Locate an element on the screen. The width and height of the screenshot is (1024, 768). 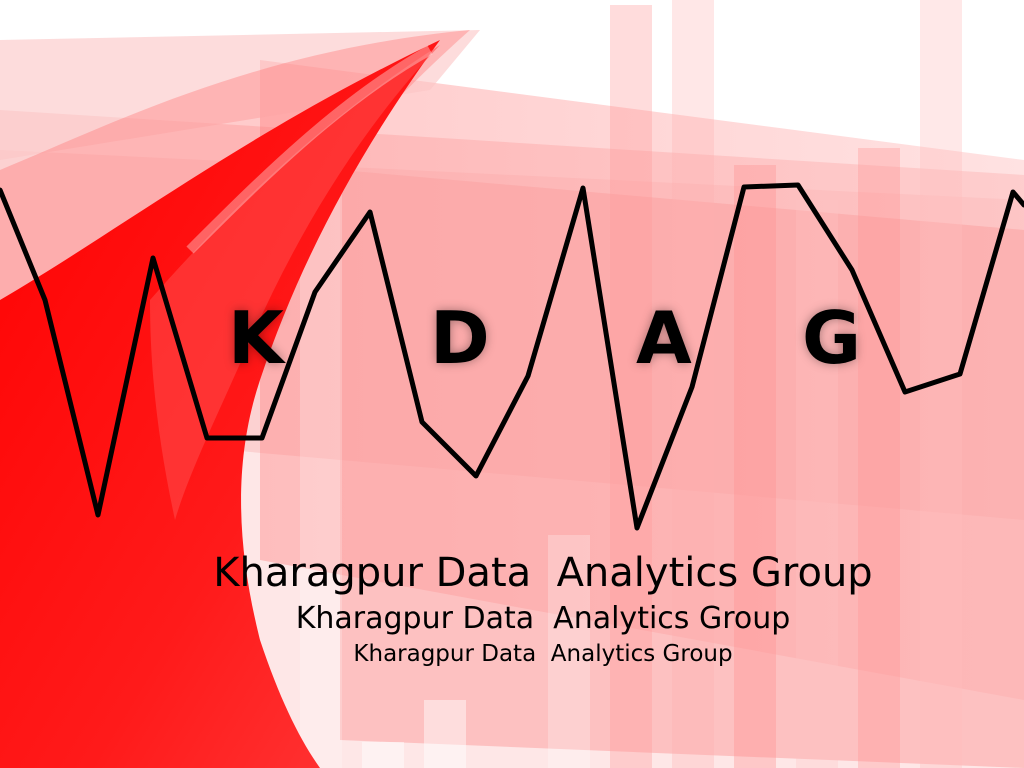
tagline-medium: Kharagpur Data Analytics Group is located at coordinates (543, 618).